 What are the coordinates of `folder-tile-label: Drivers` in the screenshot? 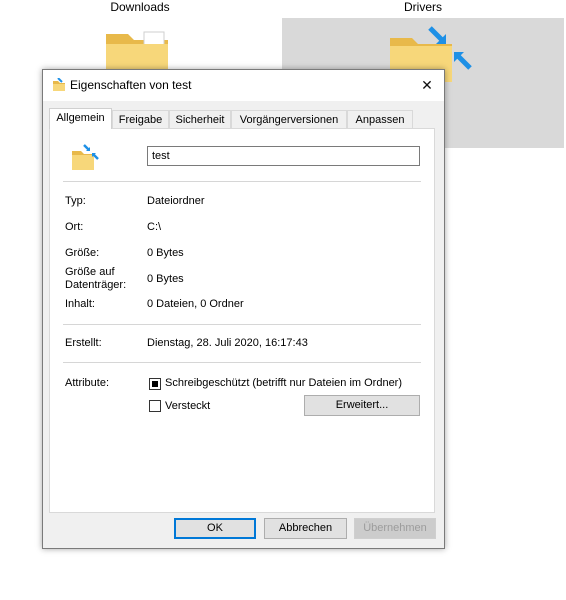 It's located at (423, 7).